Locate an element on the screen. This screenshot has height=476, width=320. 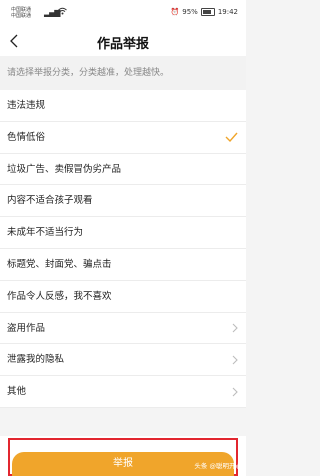
reason-item: 泄露我的隐私 is located at coordinates (123, 360).